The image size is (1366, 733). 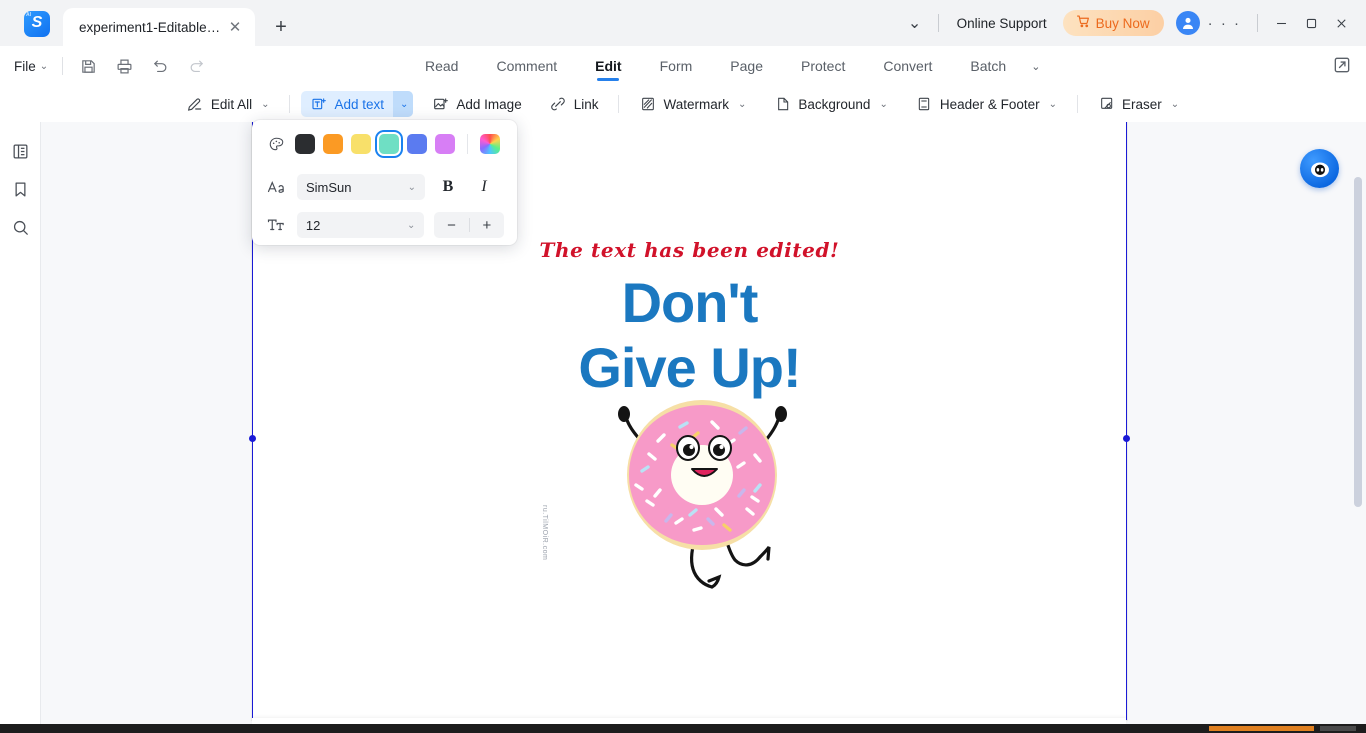 What do you see at coordinates (484, 187) in the screenshot?
I see `italic-button: I` at bounding box center [484, 187].